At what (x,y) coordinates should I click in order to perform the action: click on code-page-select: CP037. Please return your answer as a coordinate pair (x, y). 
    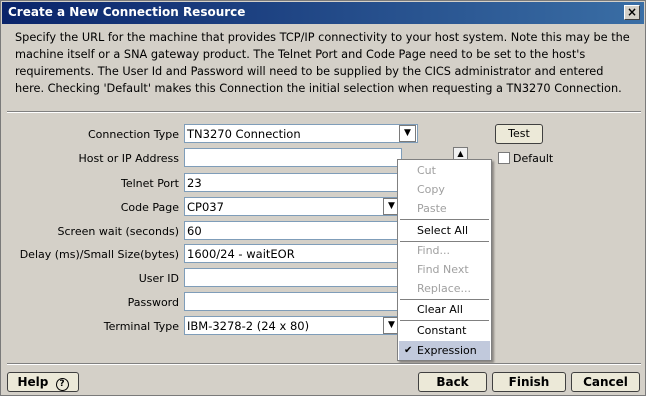
    Looking at the image, I should click on (292, 206).